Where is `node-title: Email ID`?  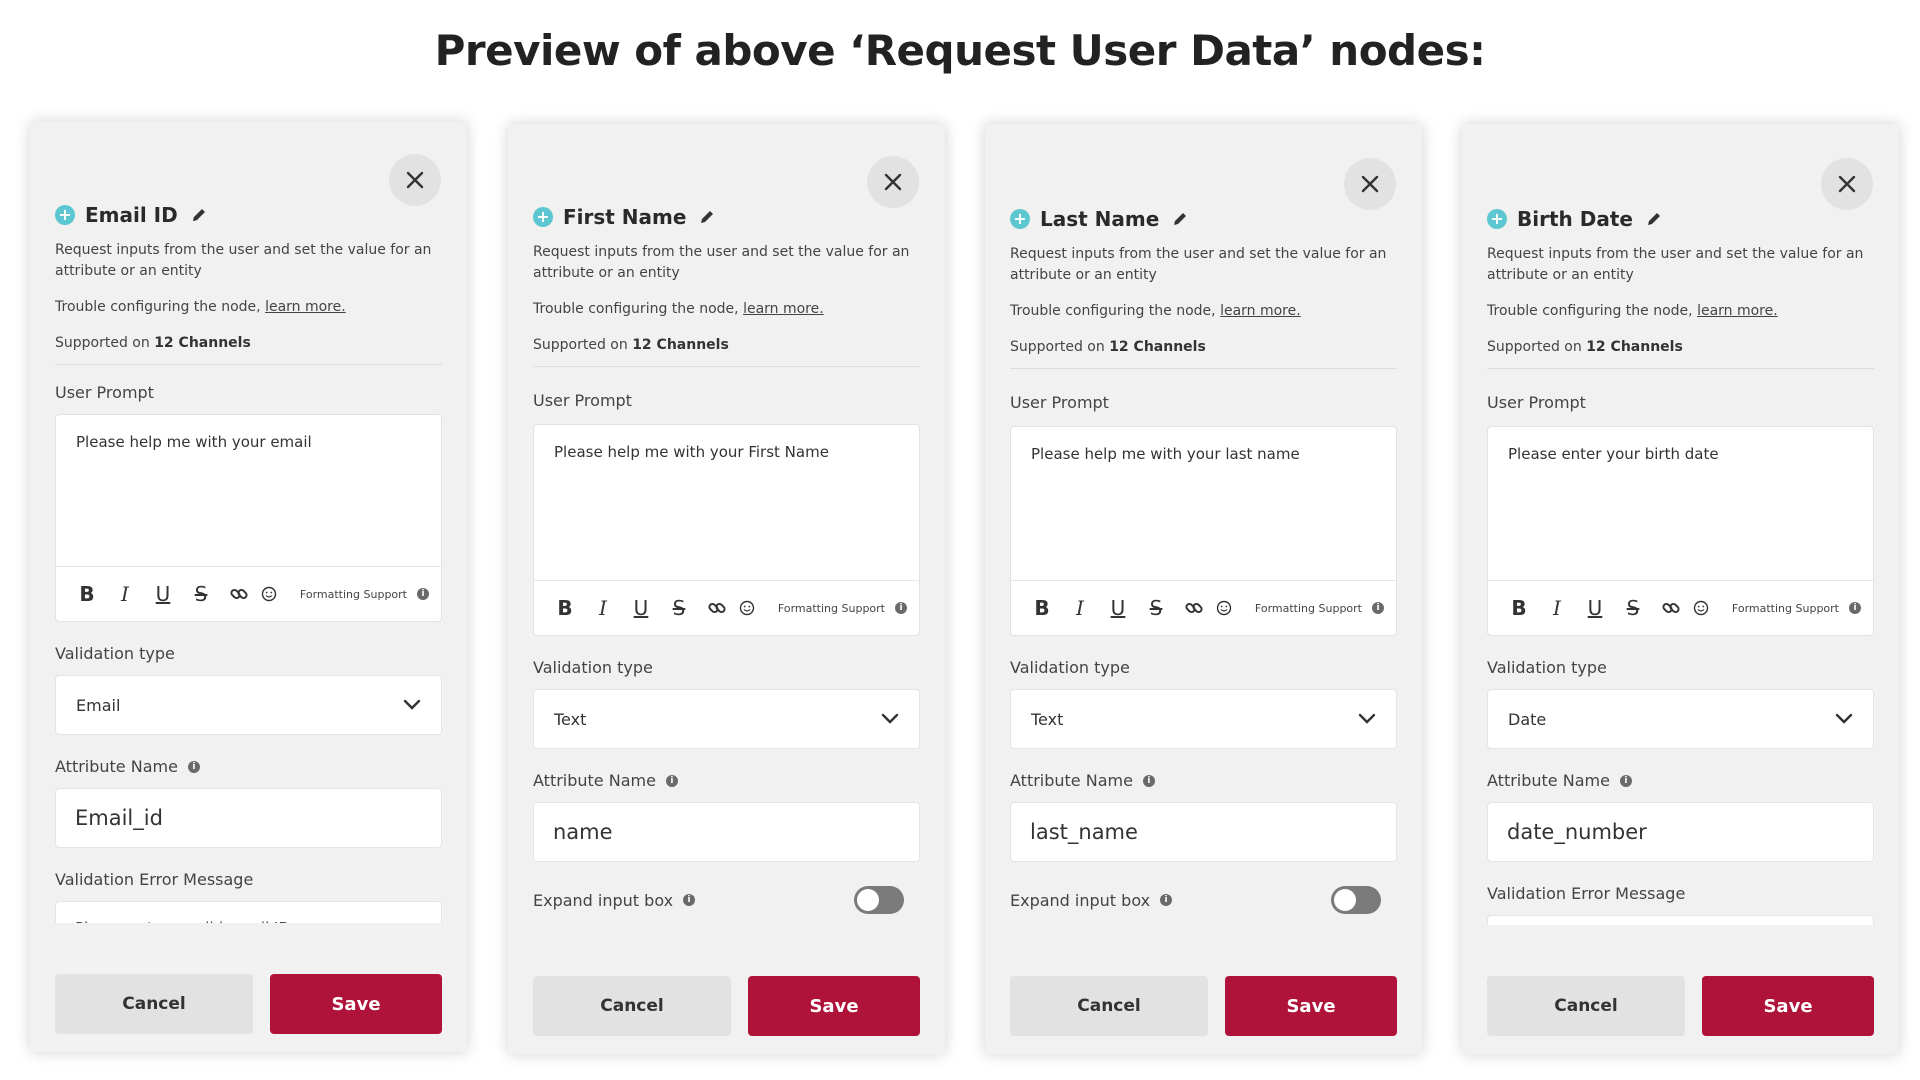
node-title: Email ID is located at coordinates (131, 215).